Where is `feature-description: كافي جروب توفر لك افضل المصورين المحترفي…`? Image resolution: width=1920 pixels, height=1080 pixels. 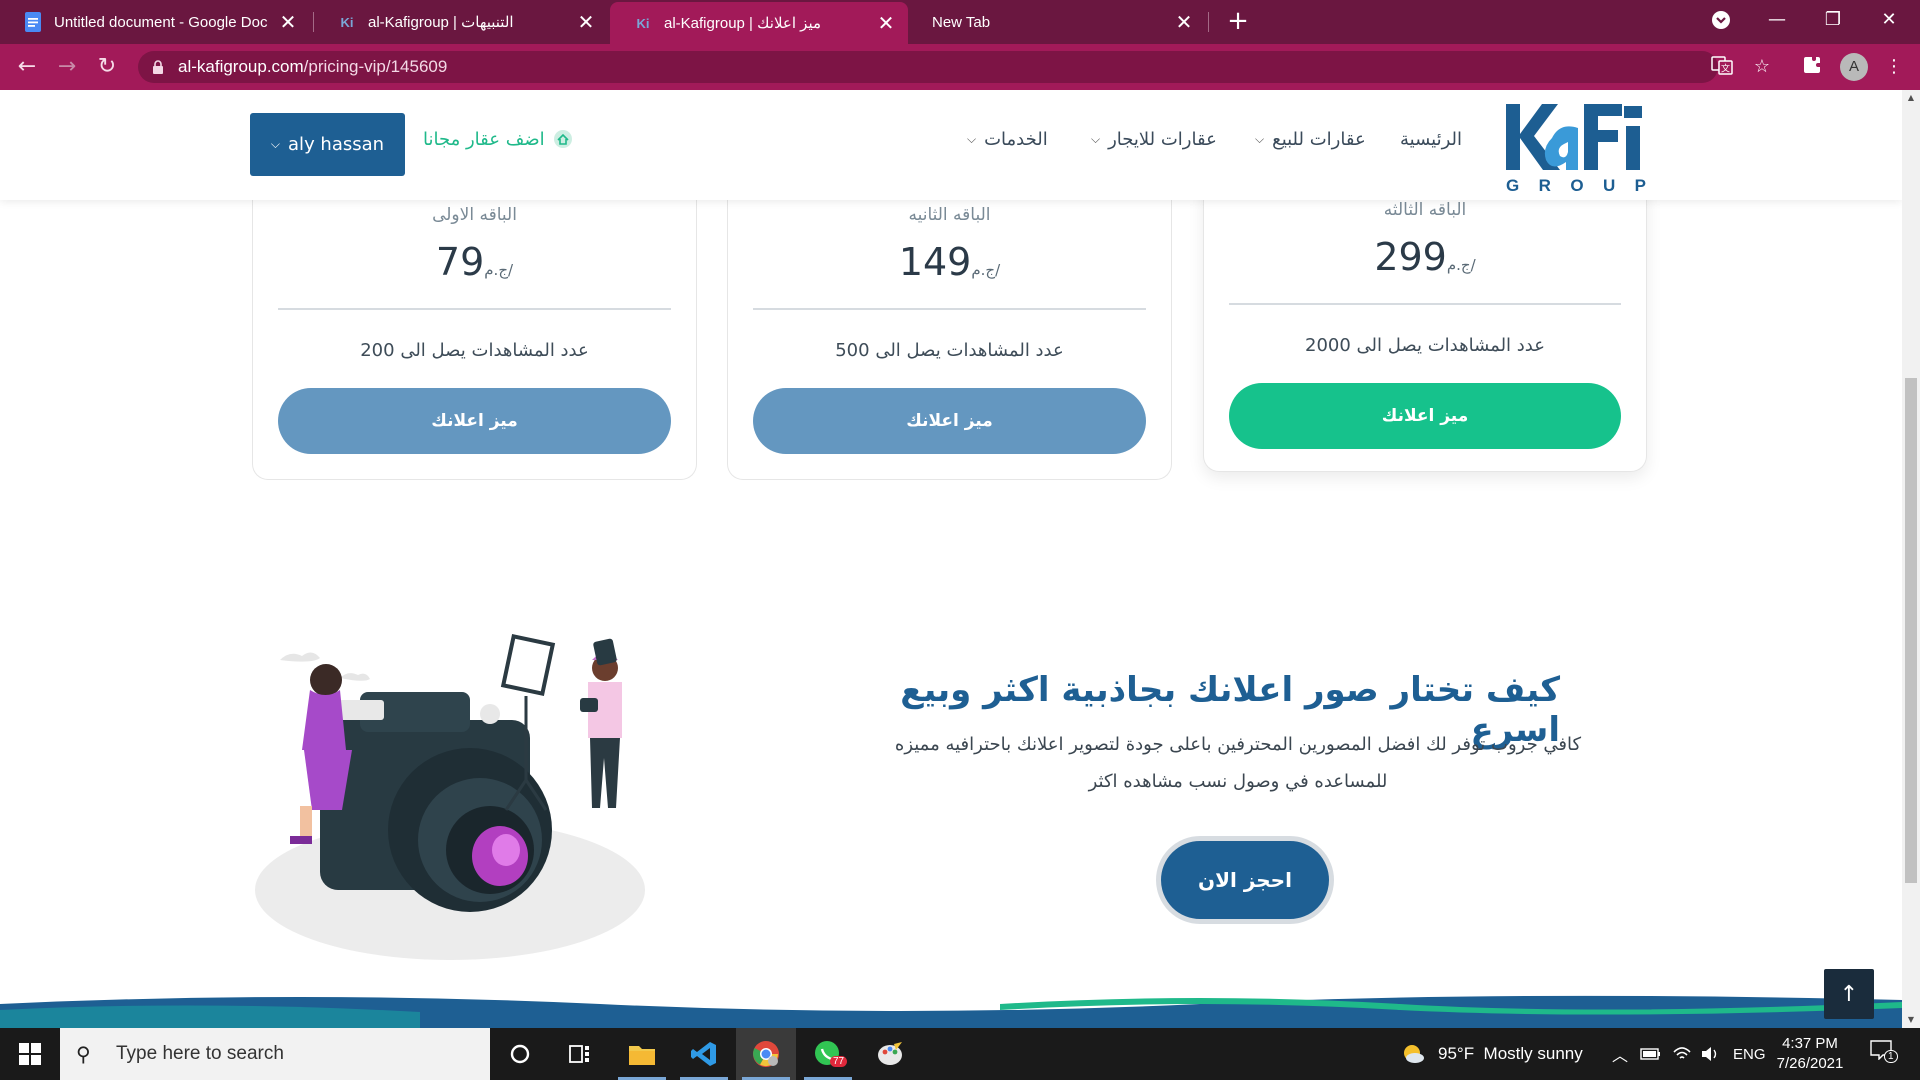
feature-description: كافي جروب توفر لك افضل المصورين المحترفي… is located at coordinates (1238, 763).